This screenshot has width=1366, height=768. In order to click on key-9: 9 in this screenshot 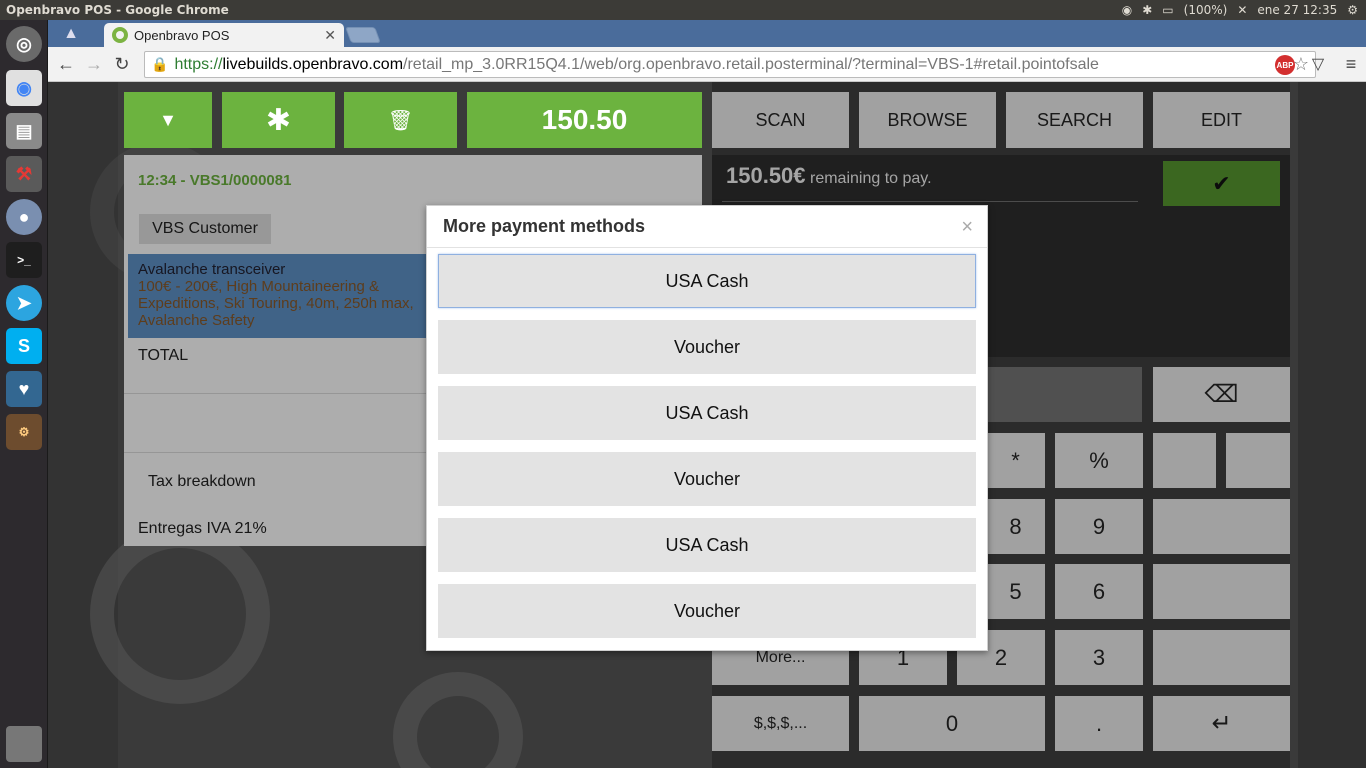, I will do `click(1099, 526)`.